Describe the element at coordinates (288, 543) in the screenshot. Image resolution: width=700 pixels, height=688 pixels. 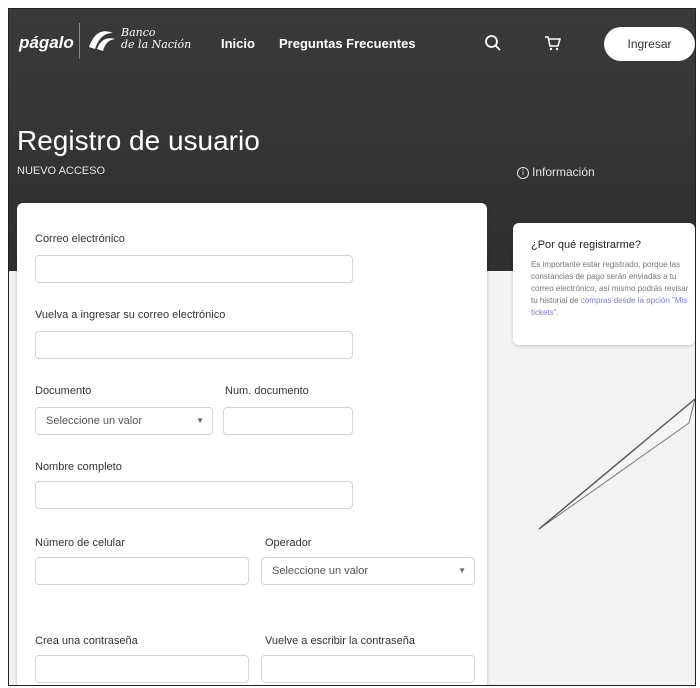
I see `operator-label: Operador` at that location.